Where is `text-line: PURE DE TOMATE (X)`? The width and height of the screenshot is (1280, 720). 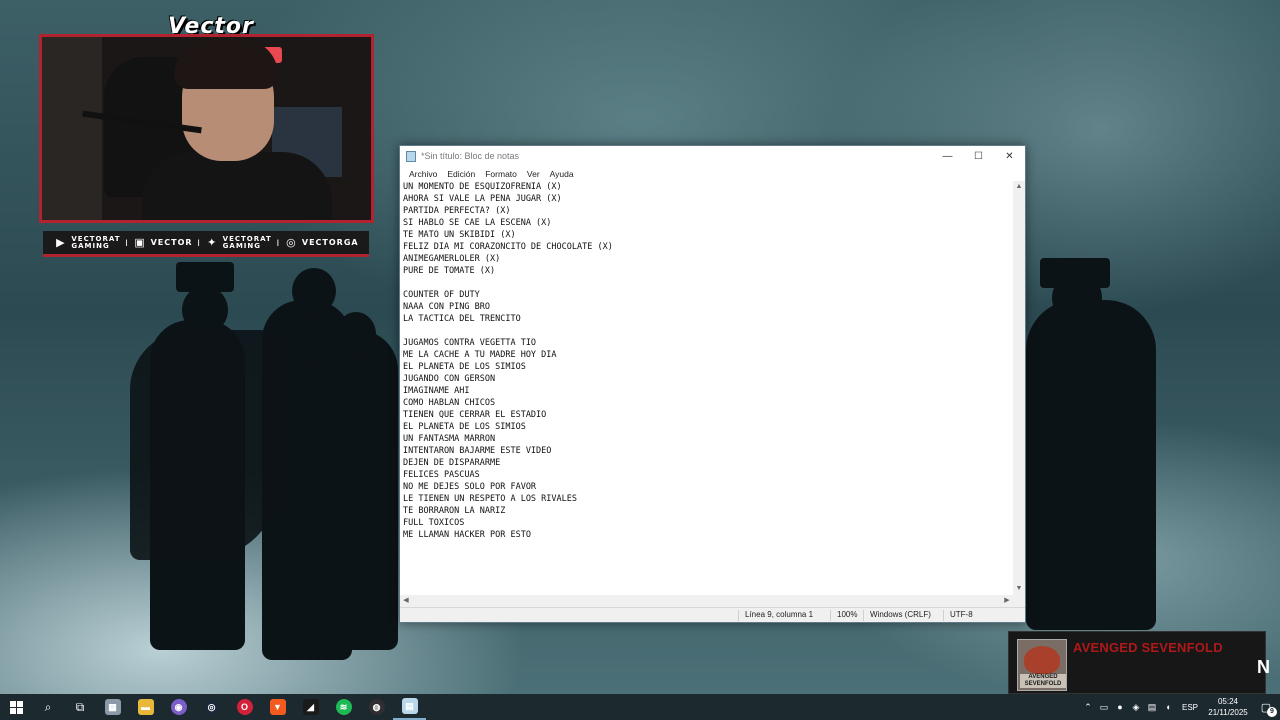 text-line: PURE DE TOMATE (X) is located at coordinates (449, 271).